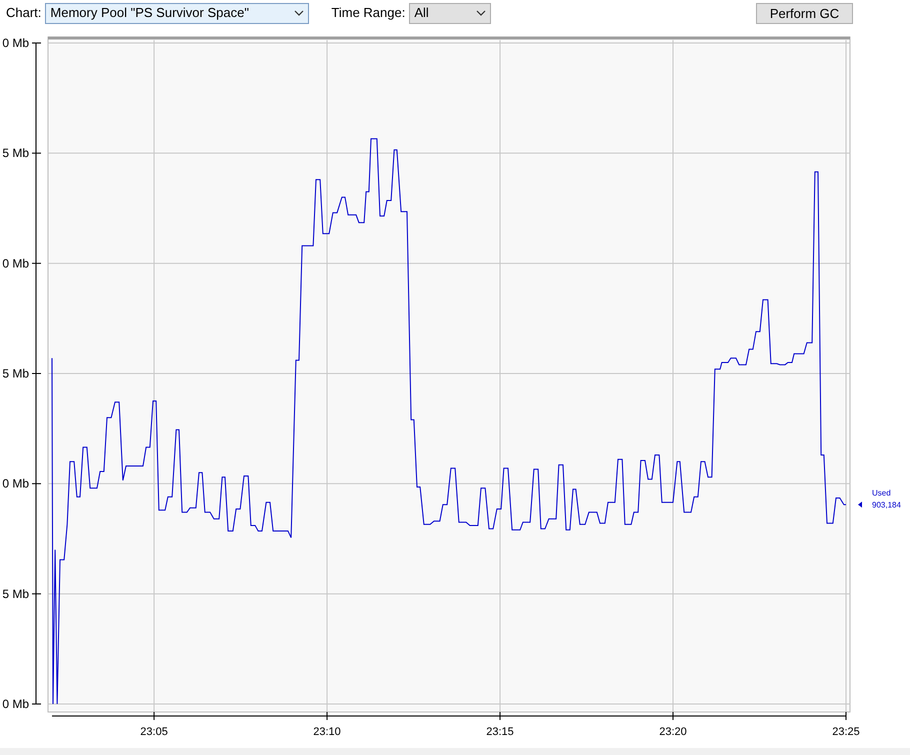 The image size is (910, 755). I want to click on triangle-marker-icon, so click(860, 505).